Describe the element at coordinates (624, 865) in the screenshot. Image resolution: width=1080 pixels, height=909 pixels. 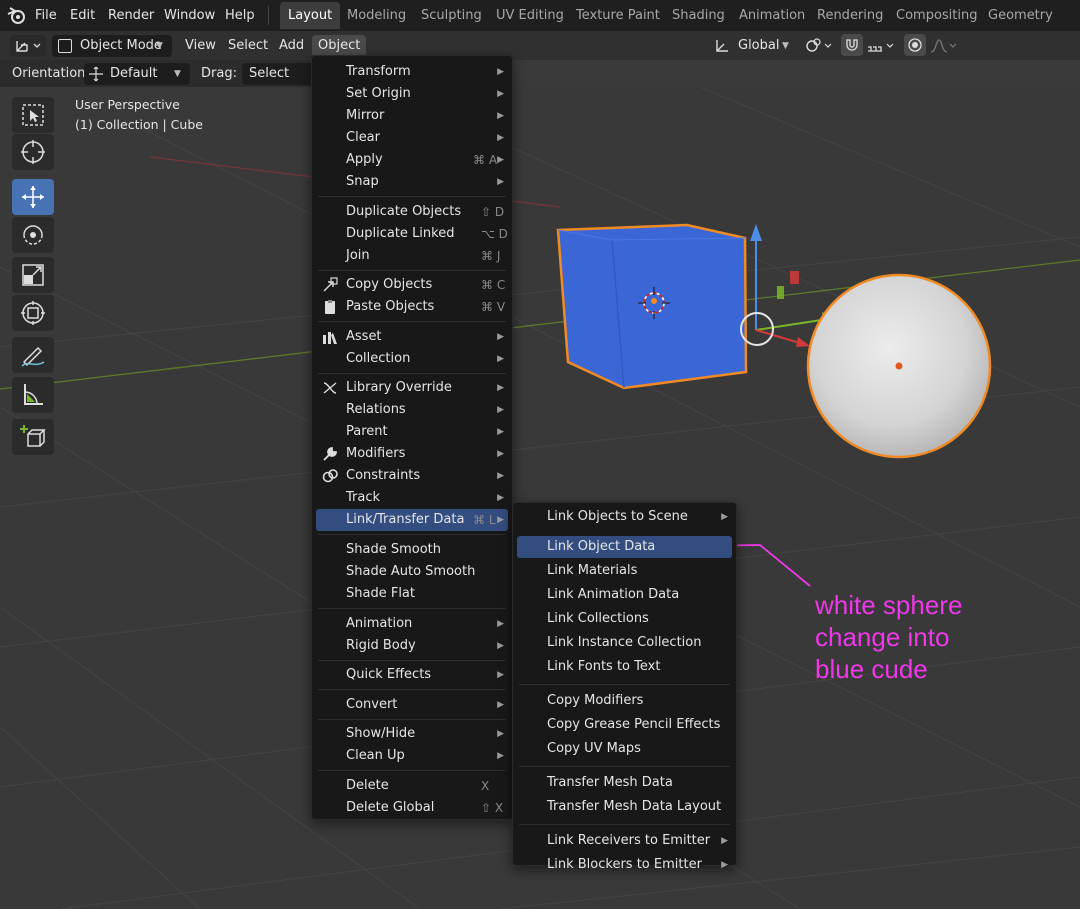
I see `submenu-item-link-blockers-to-emitter: Link Blockers to Emitter ▶` at that location.